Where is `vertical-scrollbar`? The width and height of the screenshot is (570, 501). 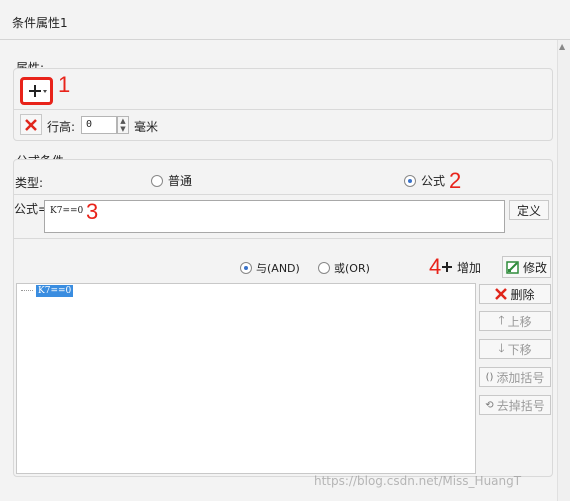
vertical-scrollbar is located at coordinates (563, 270).